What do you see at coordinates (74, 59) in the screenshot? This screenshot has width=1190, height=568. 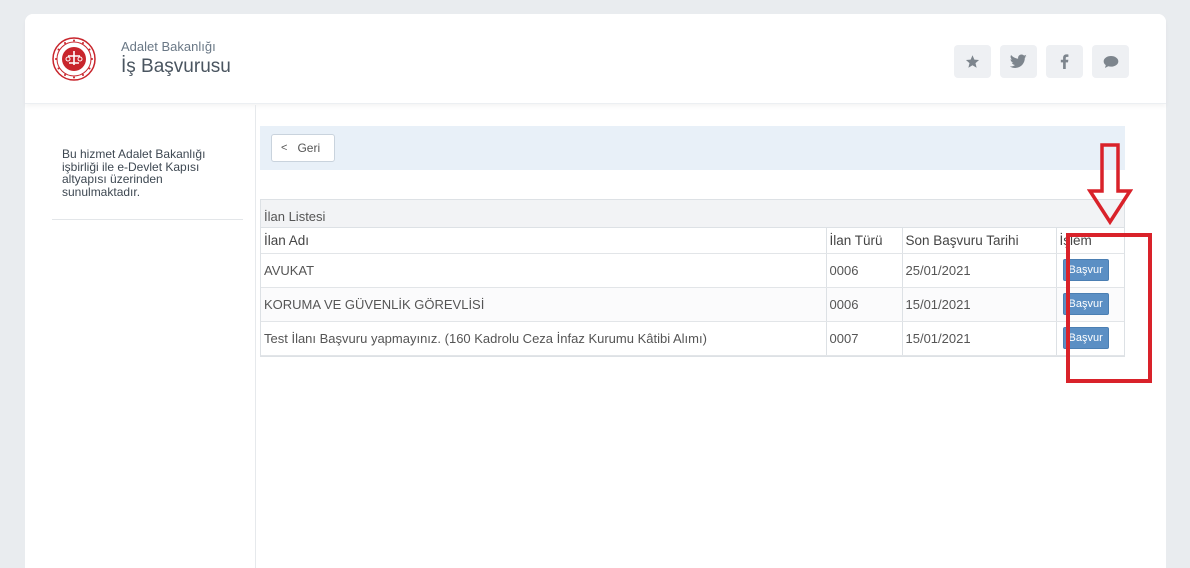 I see `ministry-logo` at bounding box center [74, 59].